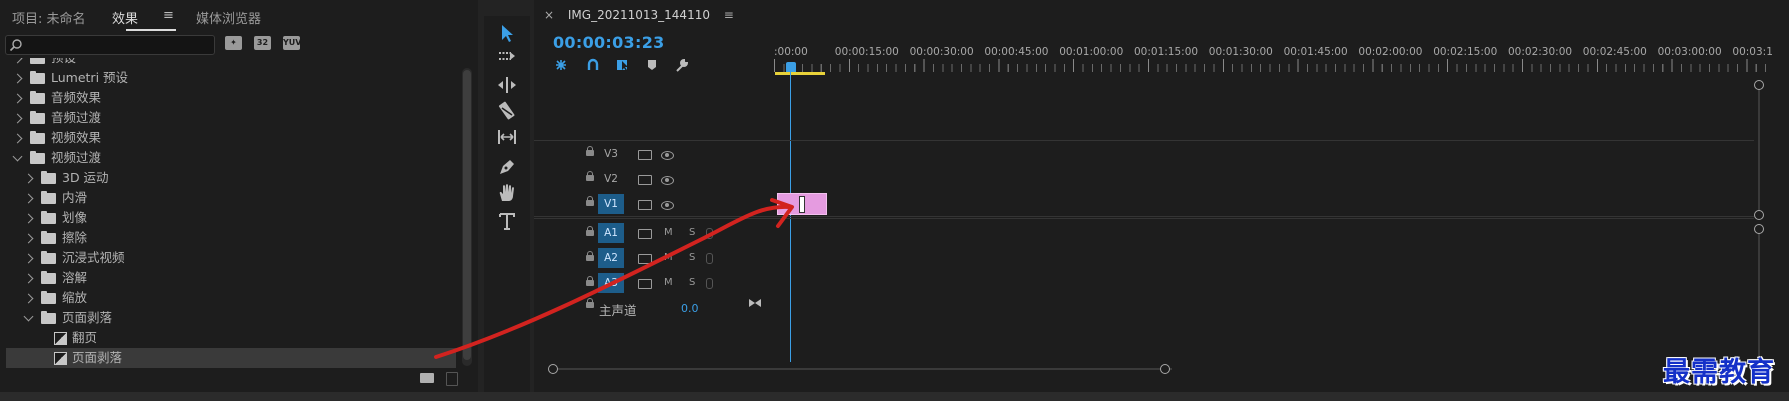 This screenshot has height=401, width=1789. Describe the element at coordinates (614, 278) in the screenshot. I see `annotation-arrow` at that location.